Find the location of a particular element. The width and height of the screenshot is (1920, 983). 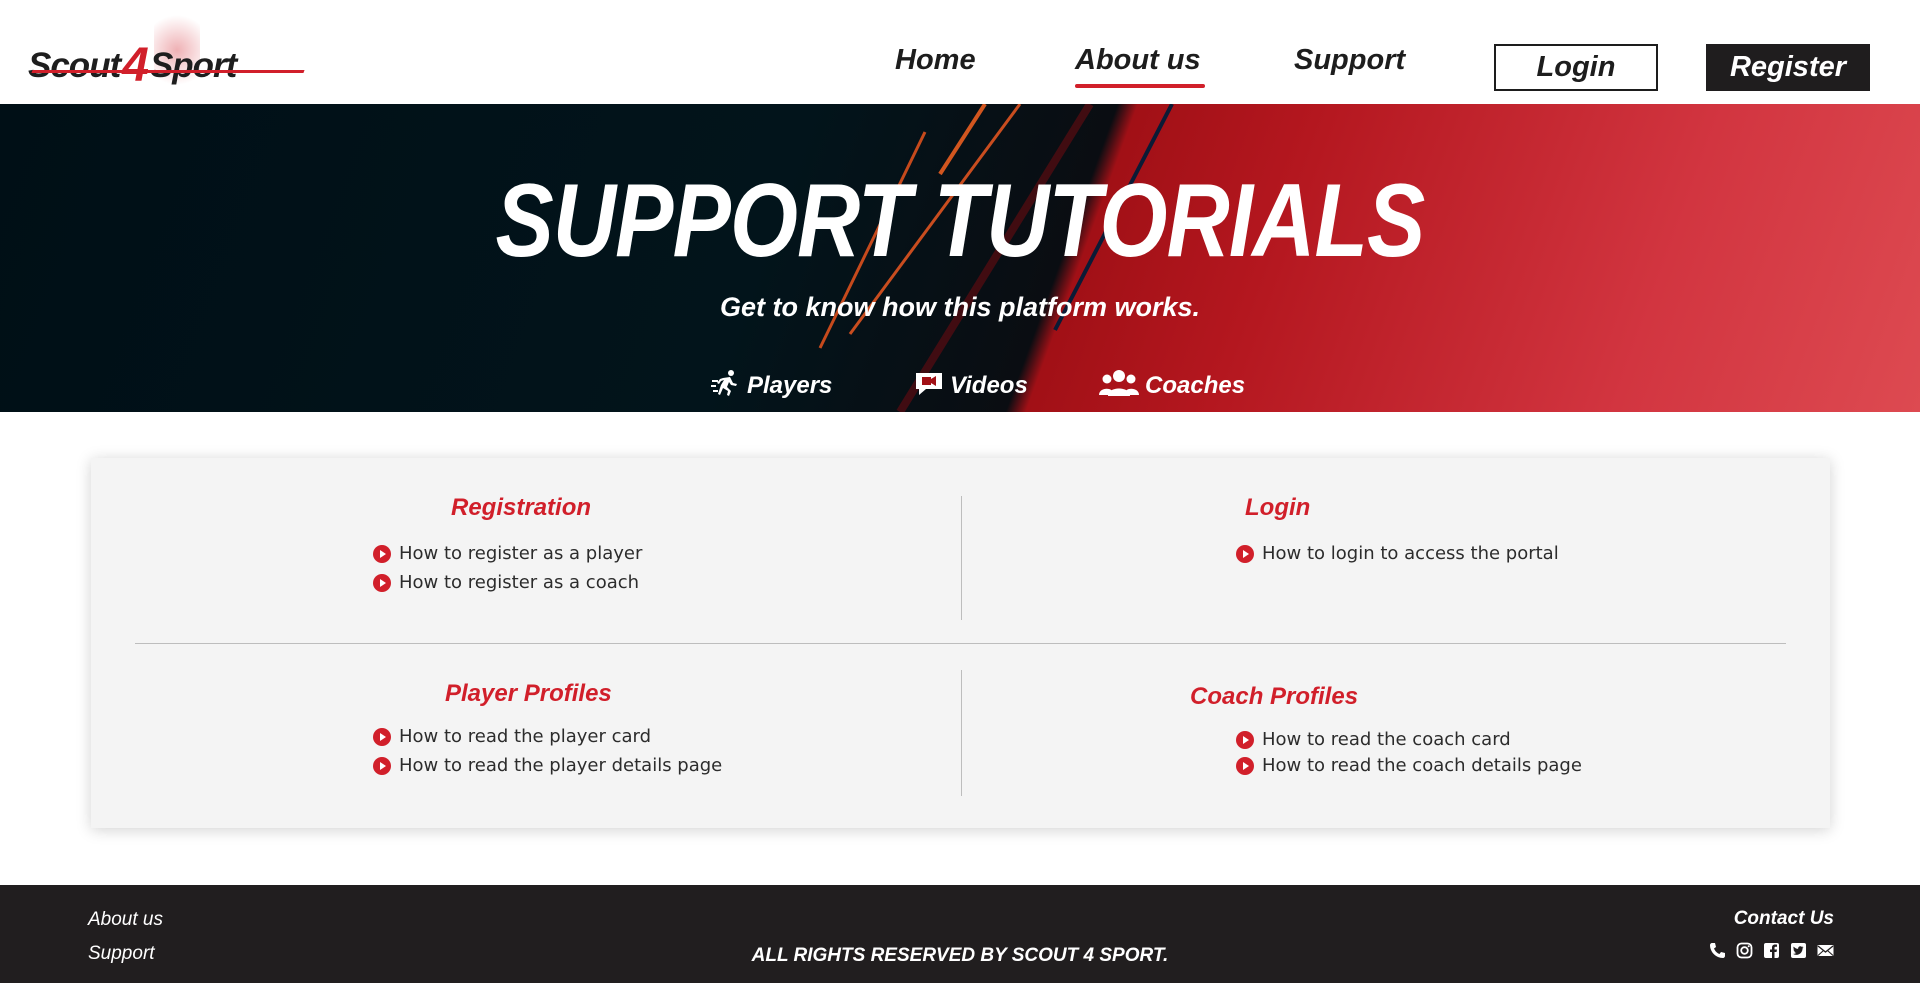

users-group-icon is located at coordinates (1119, 386).